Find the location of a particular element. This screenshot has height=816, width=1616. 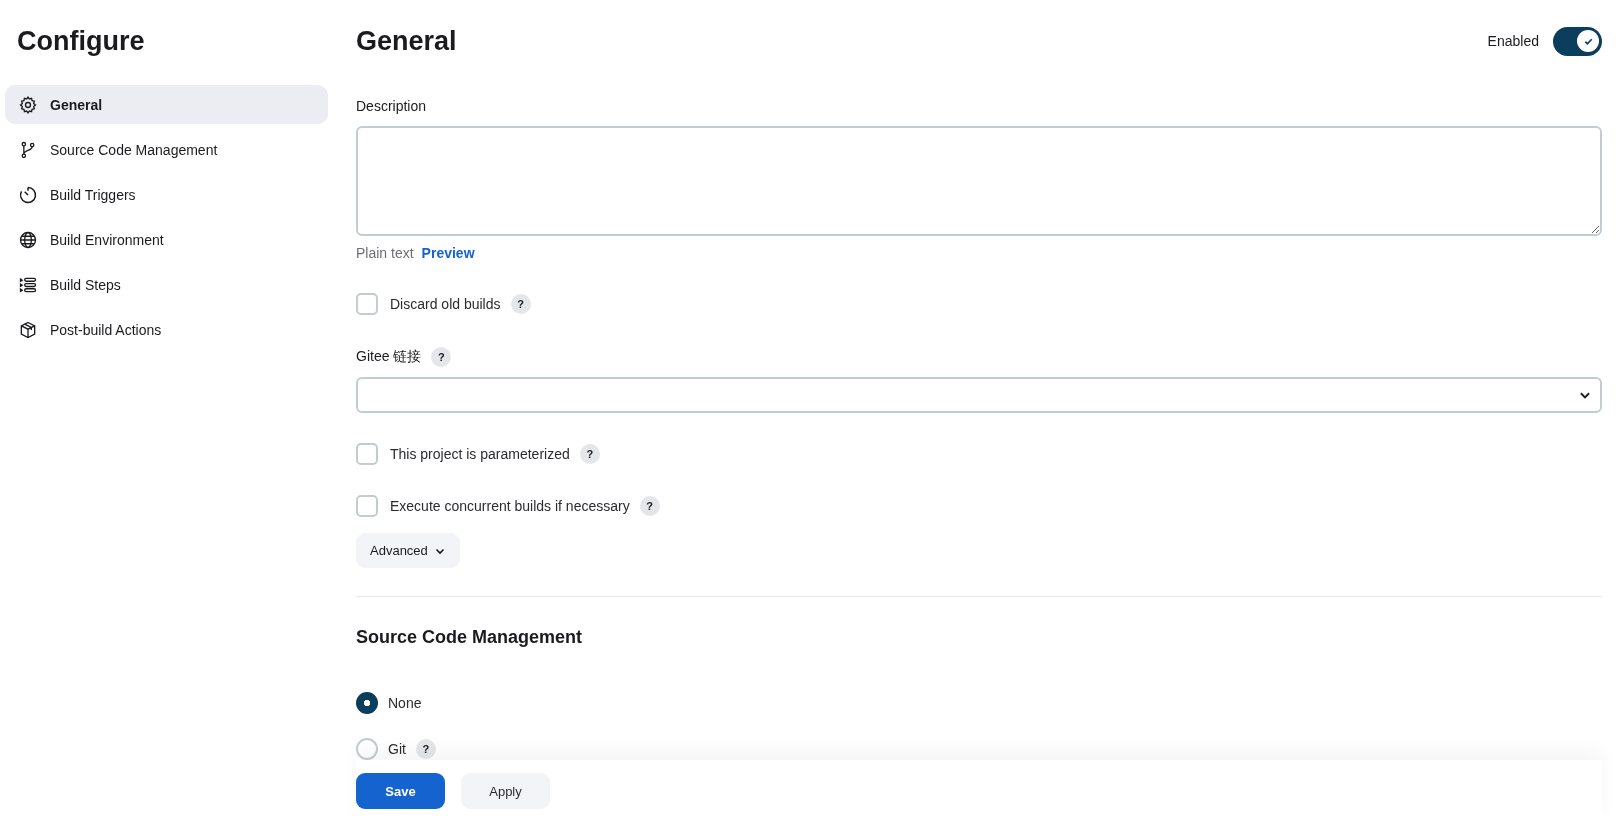

field-label: Gitee 链接 is located at coordinates (389, 357).